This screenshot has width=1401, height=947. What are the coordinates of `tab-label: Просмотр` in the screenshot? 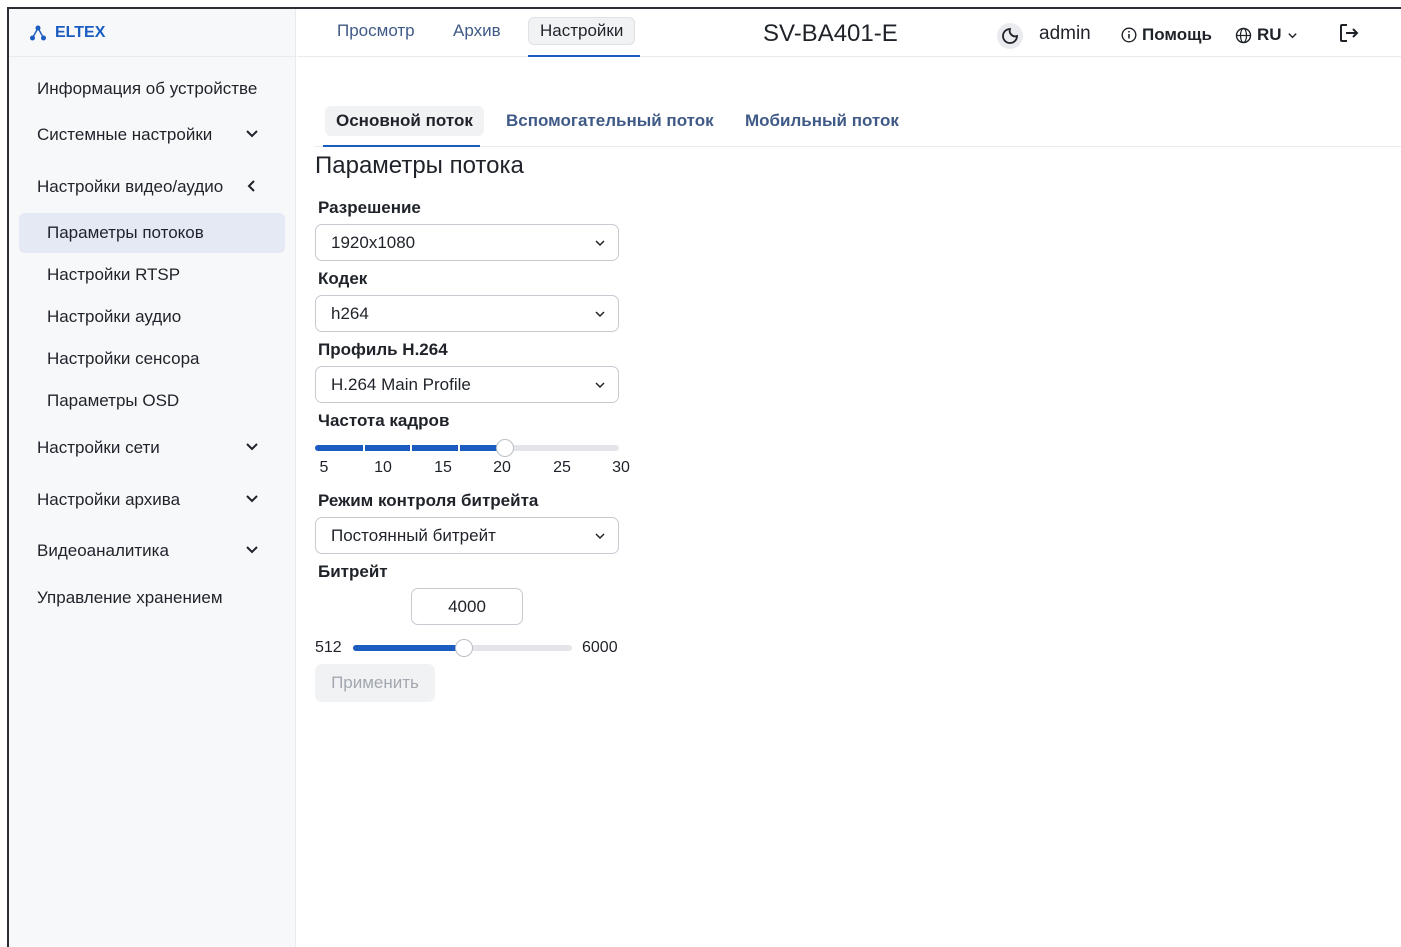 It's located at (376, 30).